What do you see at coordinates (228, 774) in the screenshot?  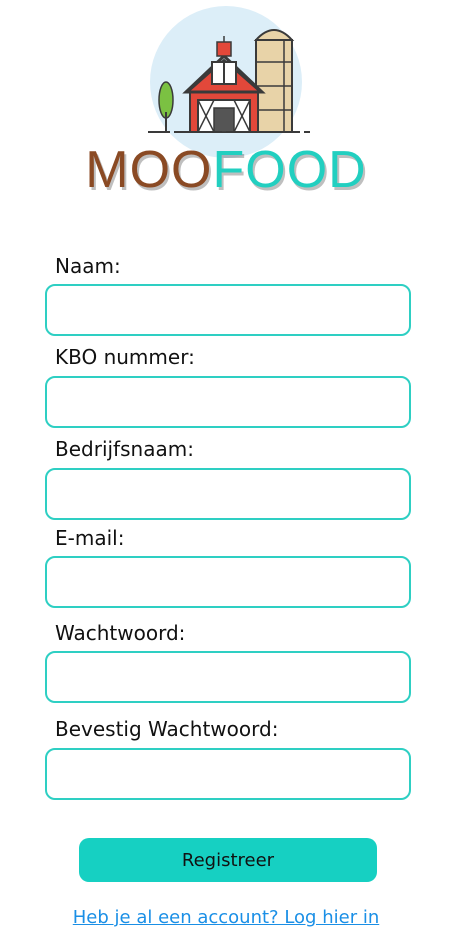 I see `confirm-password-input` at bounding box center [228, 774].